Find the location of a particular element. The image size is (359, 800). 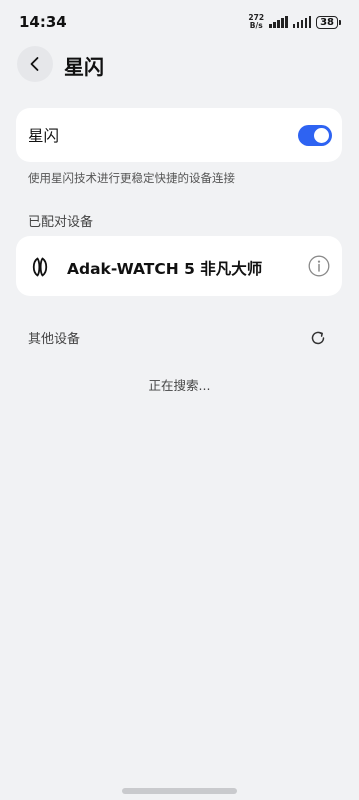

starflash-toggle is located at coordinates (315, 135).